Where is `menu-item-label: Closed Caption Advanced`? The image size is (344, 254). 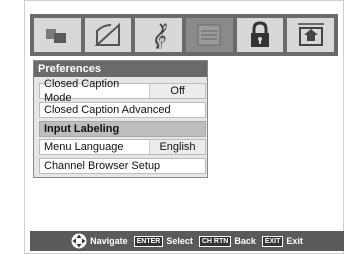
menu-item-label: Closed Caption Advanced is located at coordinates (107, 110).